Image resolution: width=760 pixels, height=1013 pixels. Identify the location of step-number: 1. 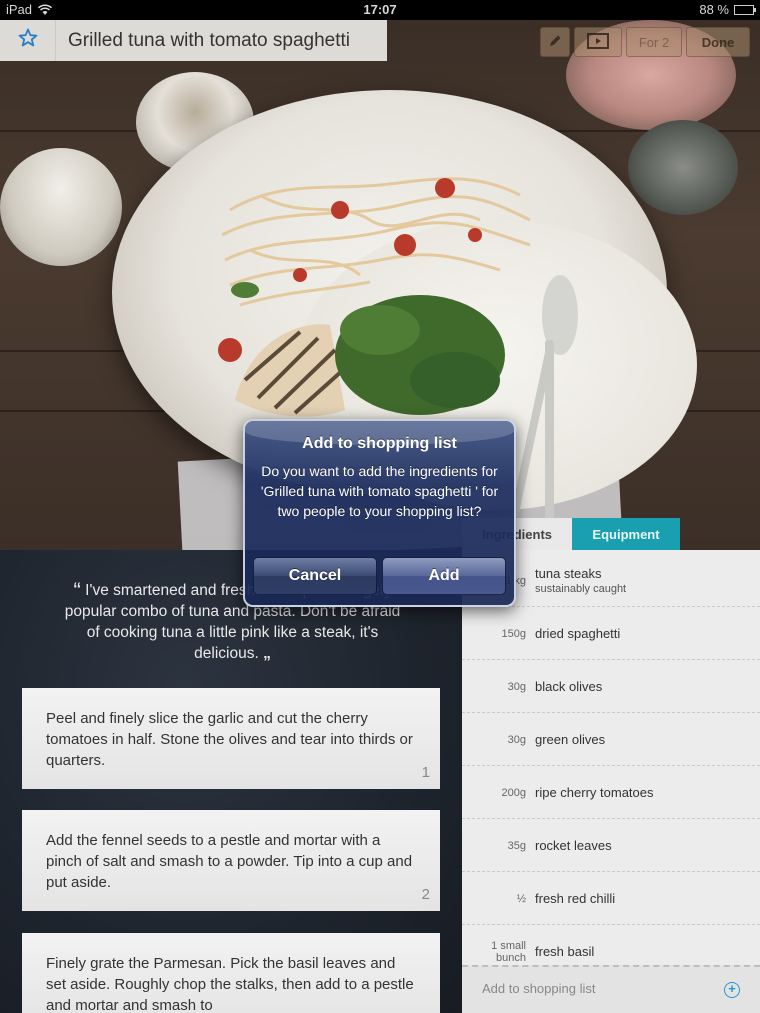
(425, 772).